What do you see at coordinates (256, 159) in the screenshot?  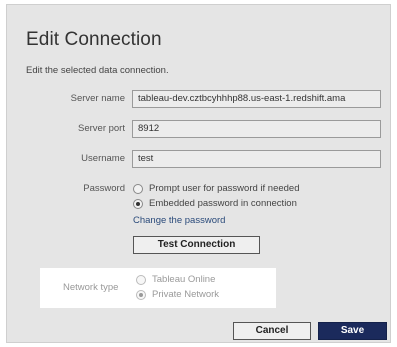 I see `username-field: test` at bounding box center [256, 159].